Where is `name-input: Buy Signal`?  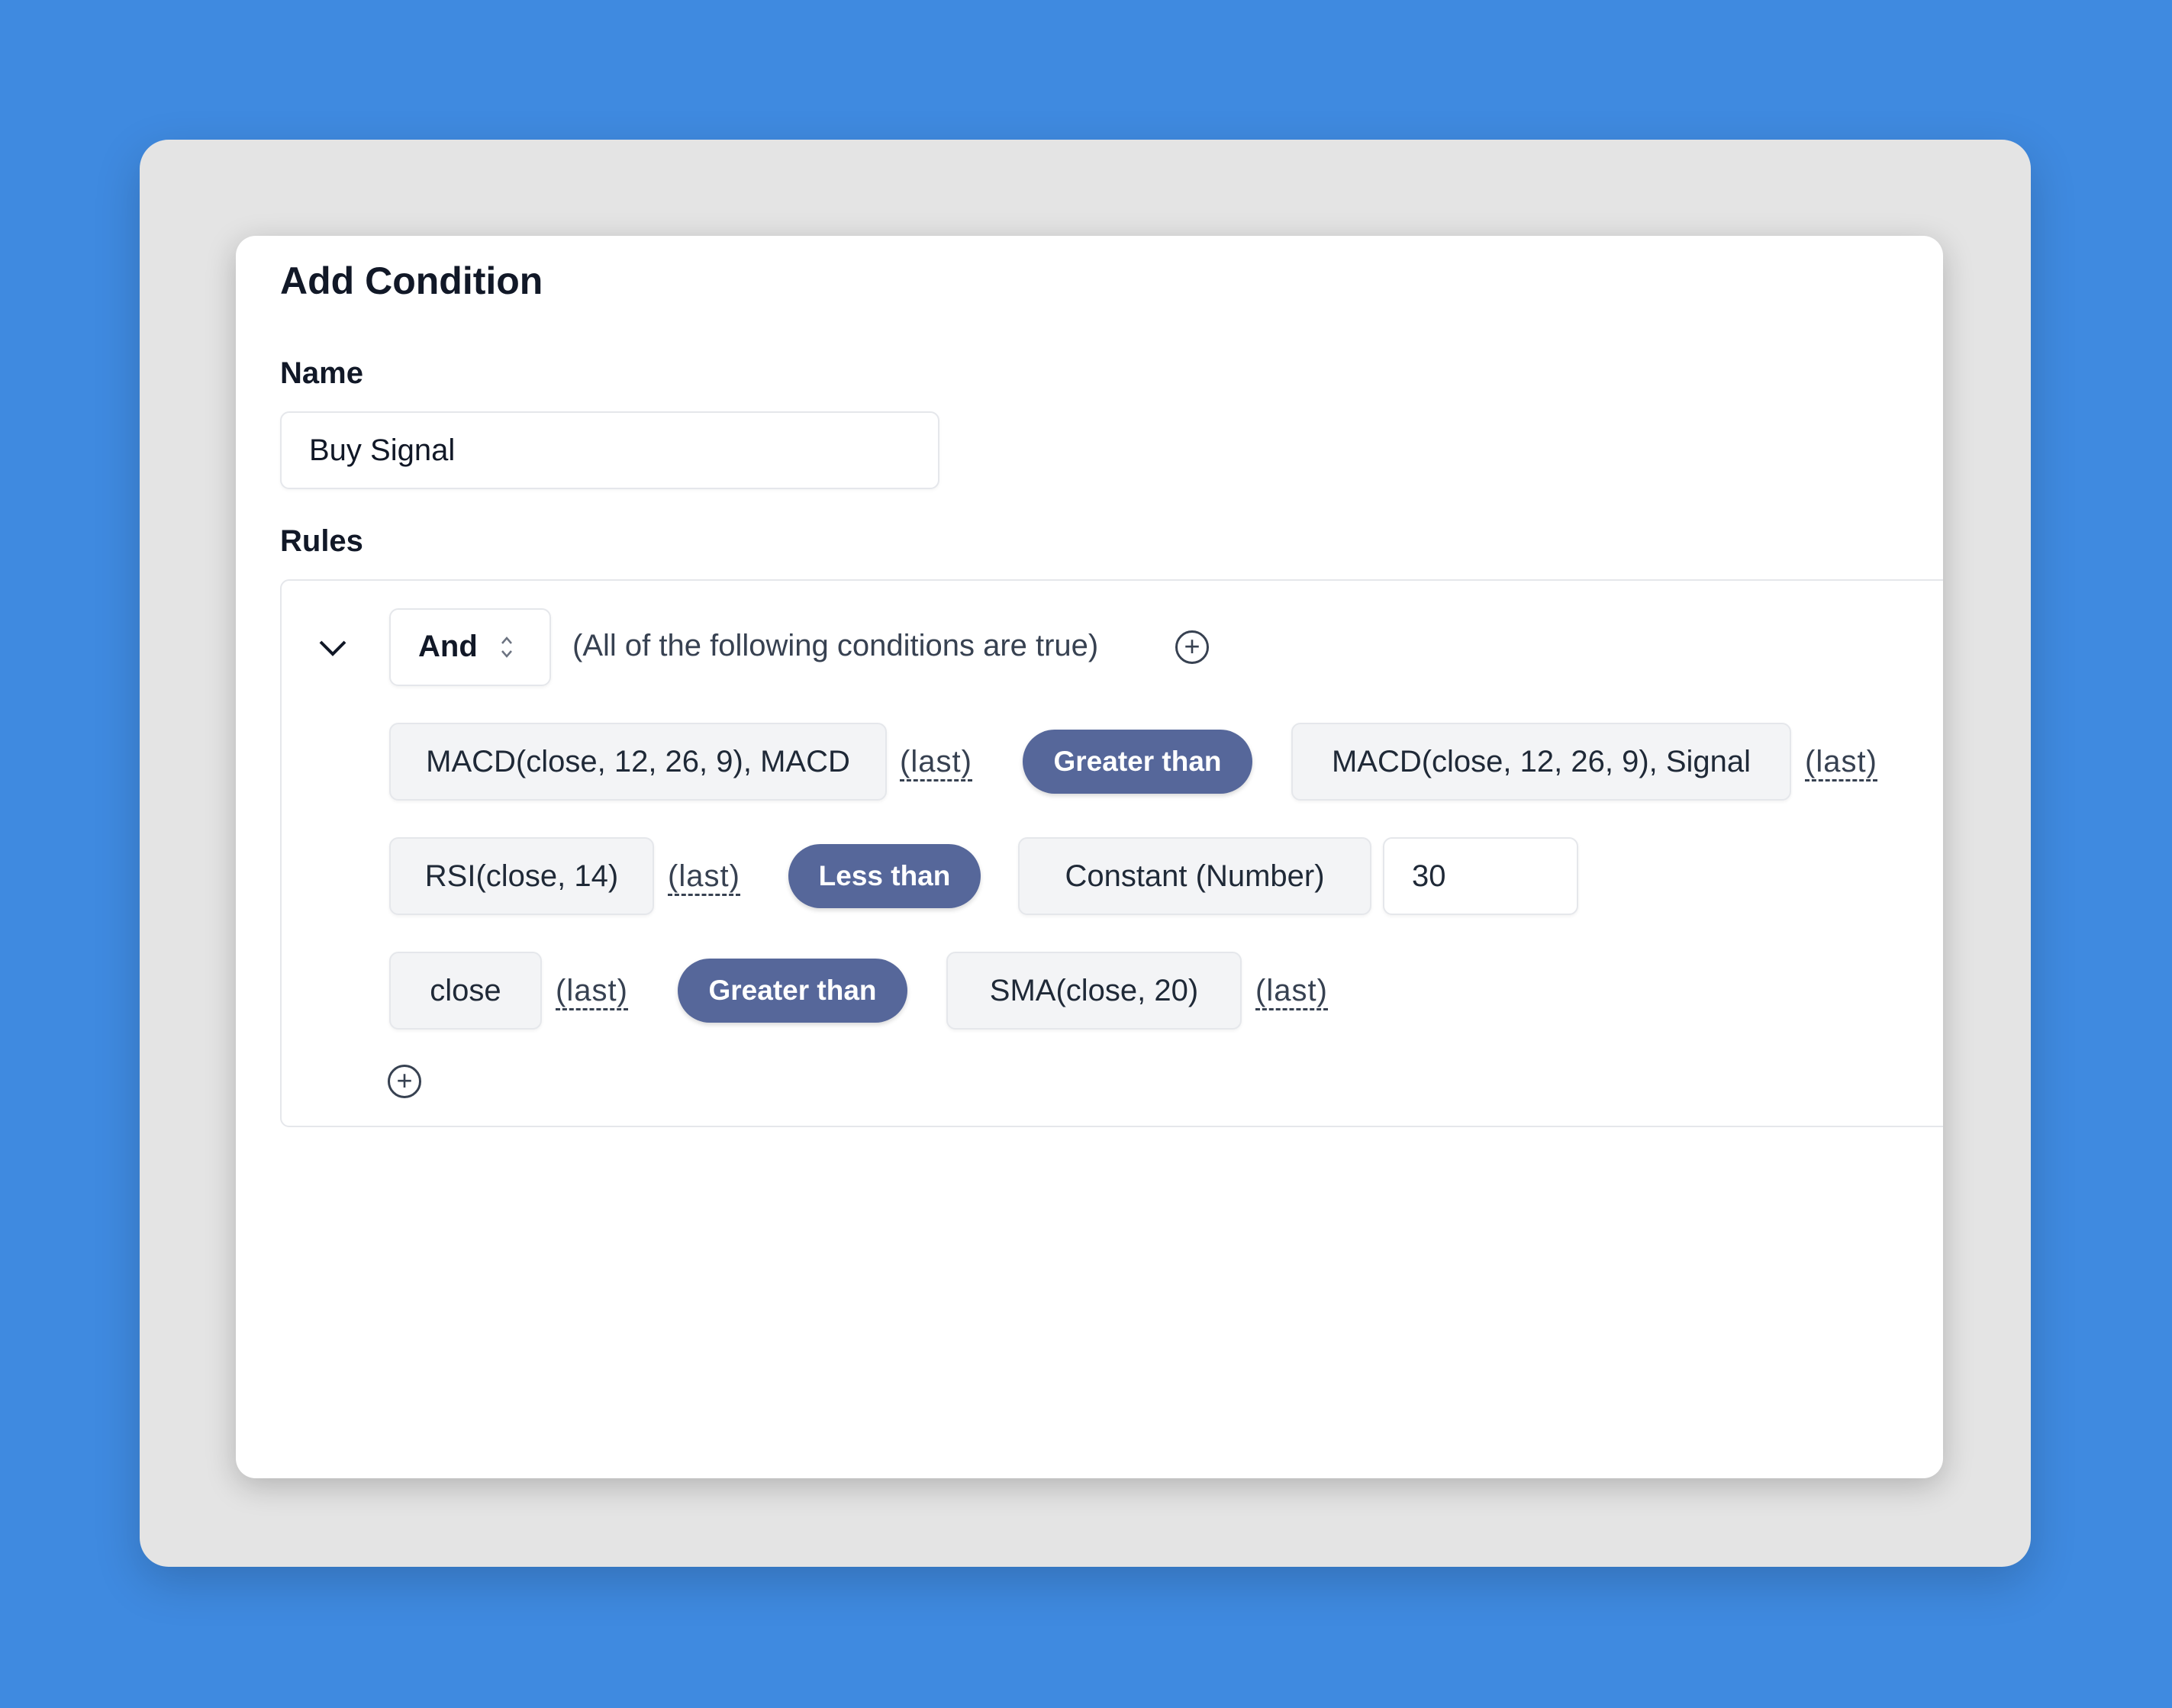 name-input: Buy Signal is located at coordinates (609, 450).